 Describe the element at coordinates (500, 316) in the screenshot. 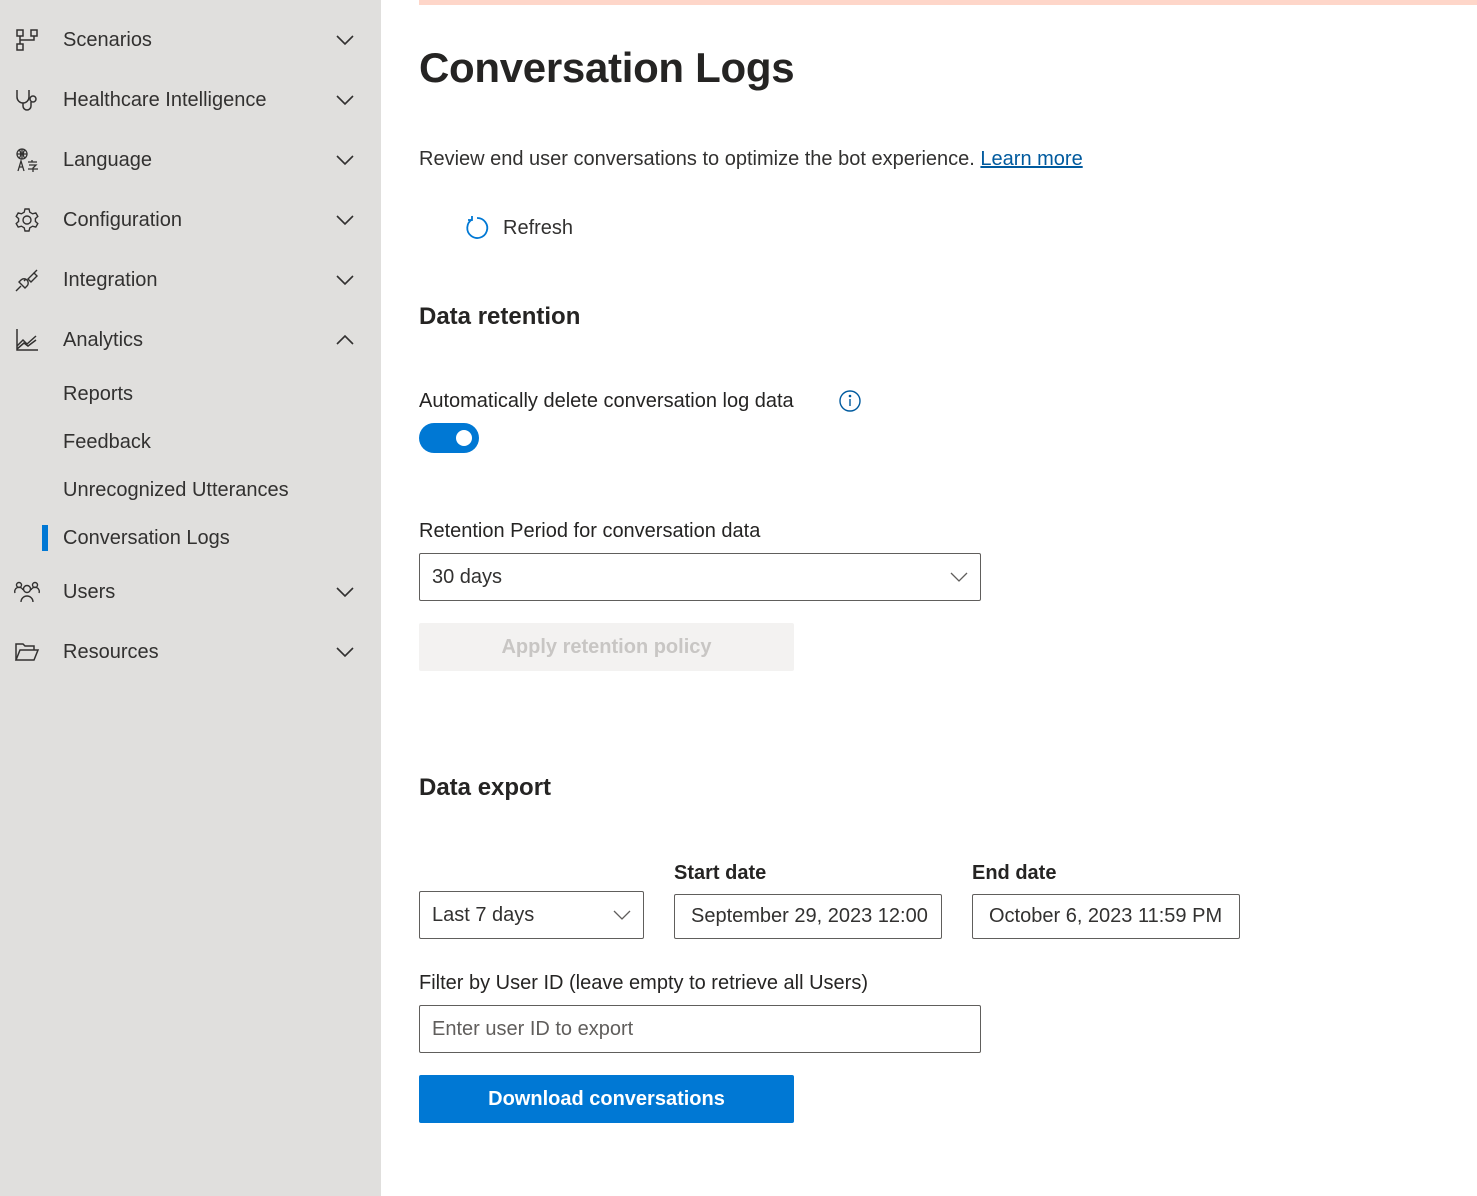

I see `data-retention-heading: Data retention` at that location.